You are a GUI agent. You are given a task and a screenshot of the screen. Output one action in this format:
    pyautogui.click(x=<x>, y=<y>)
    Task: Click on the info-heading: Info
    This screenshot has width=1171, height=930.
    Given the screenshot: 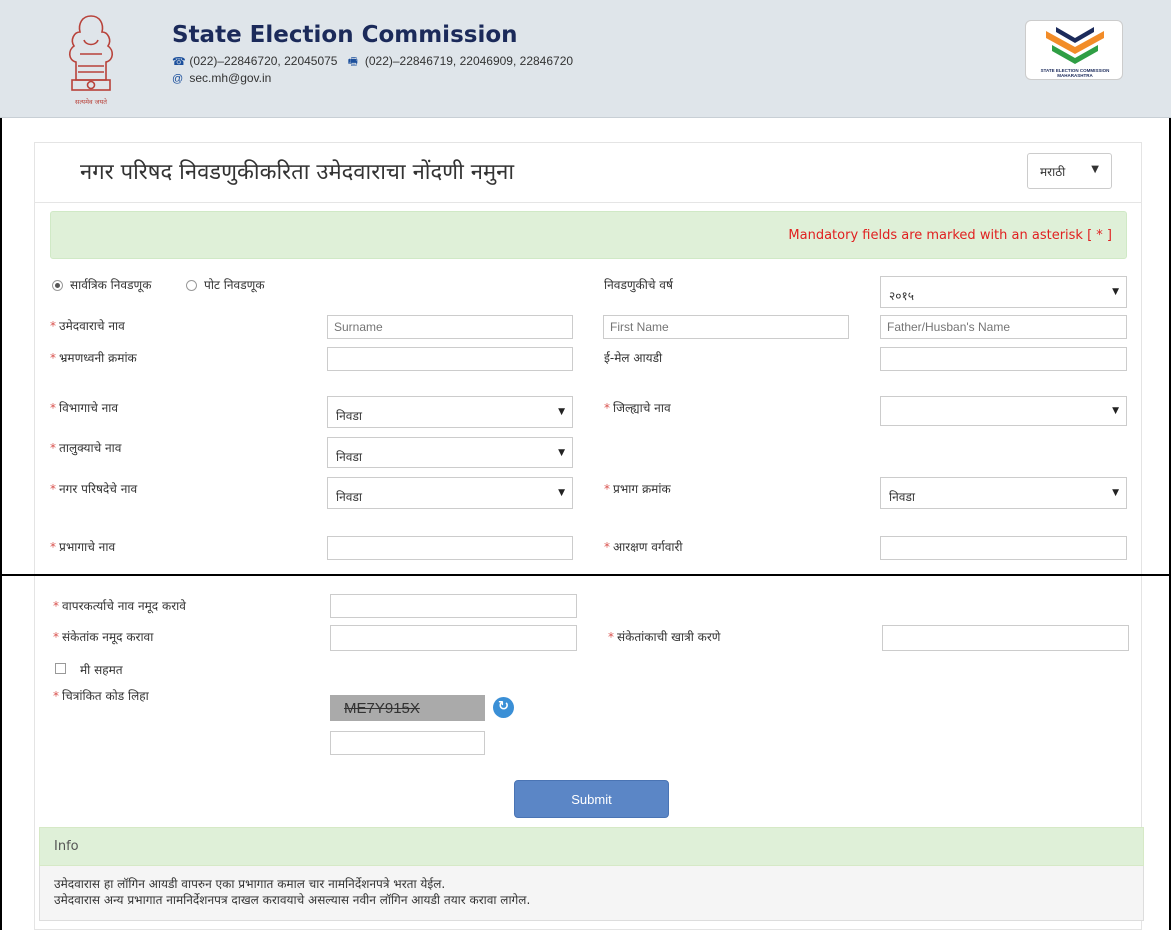 What is the action you would take?
    pyautogui.click(x=591, y=846)
    